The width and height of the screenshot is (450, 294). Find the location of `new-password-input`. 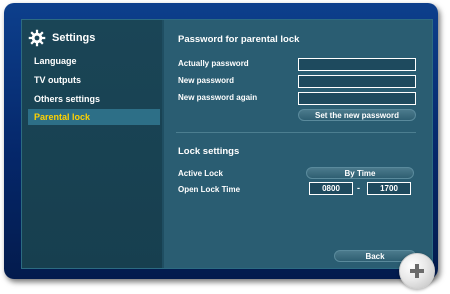

new-password-input is located at coordinates (357, 81).